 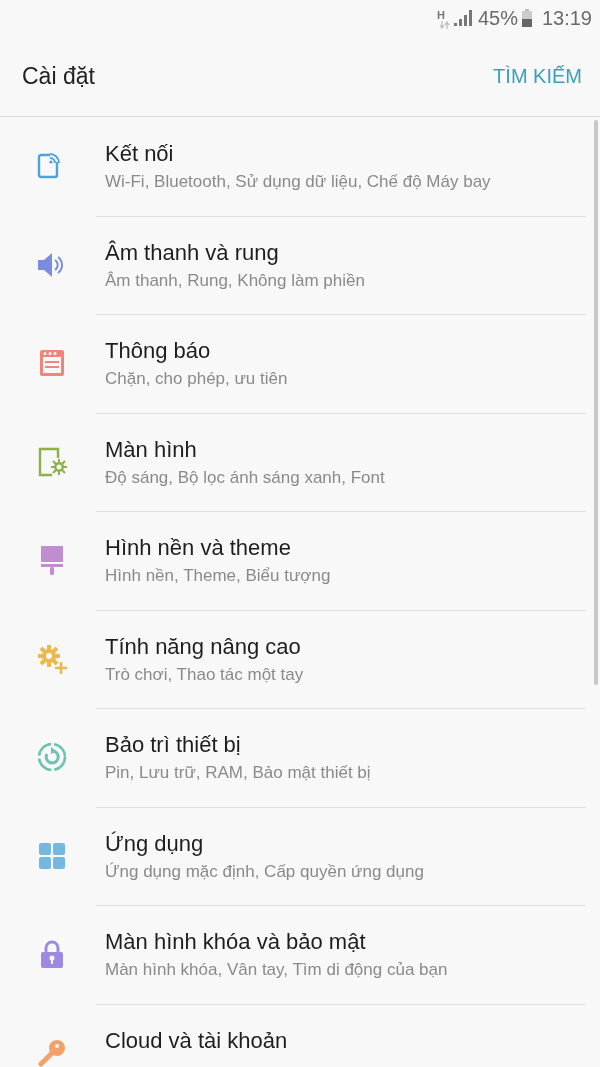 I want to click on clock-time: 13:19, so click(x=566, y=18).